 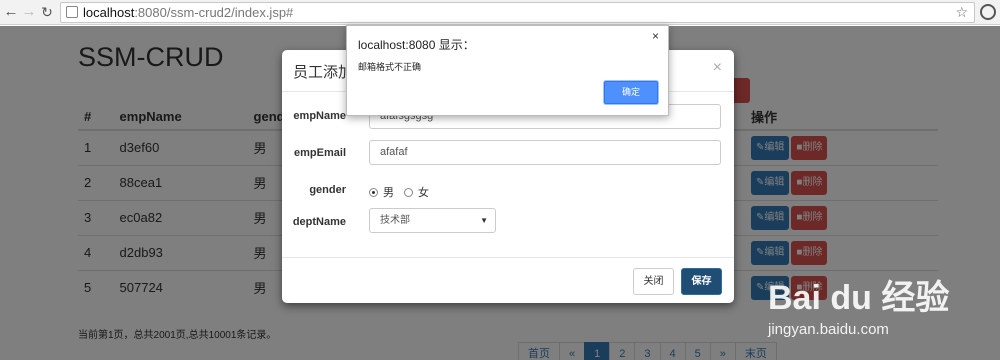 I want to click on save-button: 保存, so click(x=701, y=281).